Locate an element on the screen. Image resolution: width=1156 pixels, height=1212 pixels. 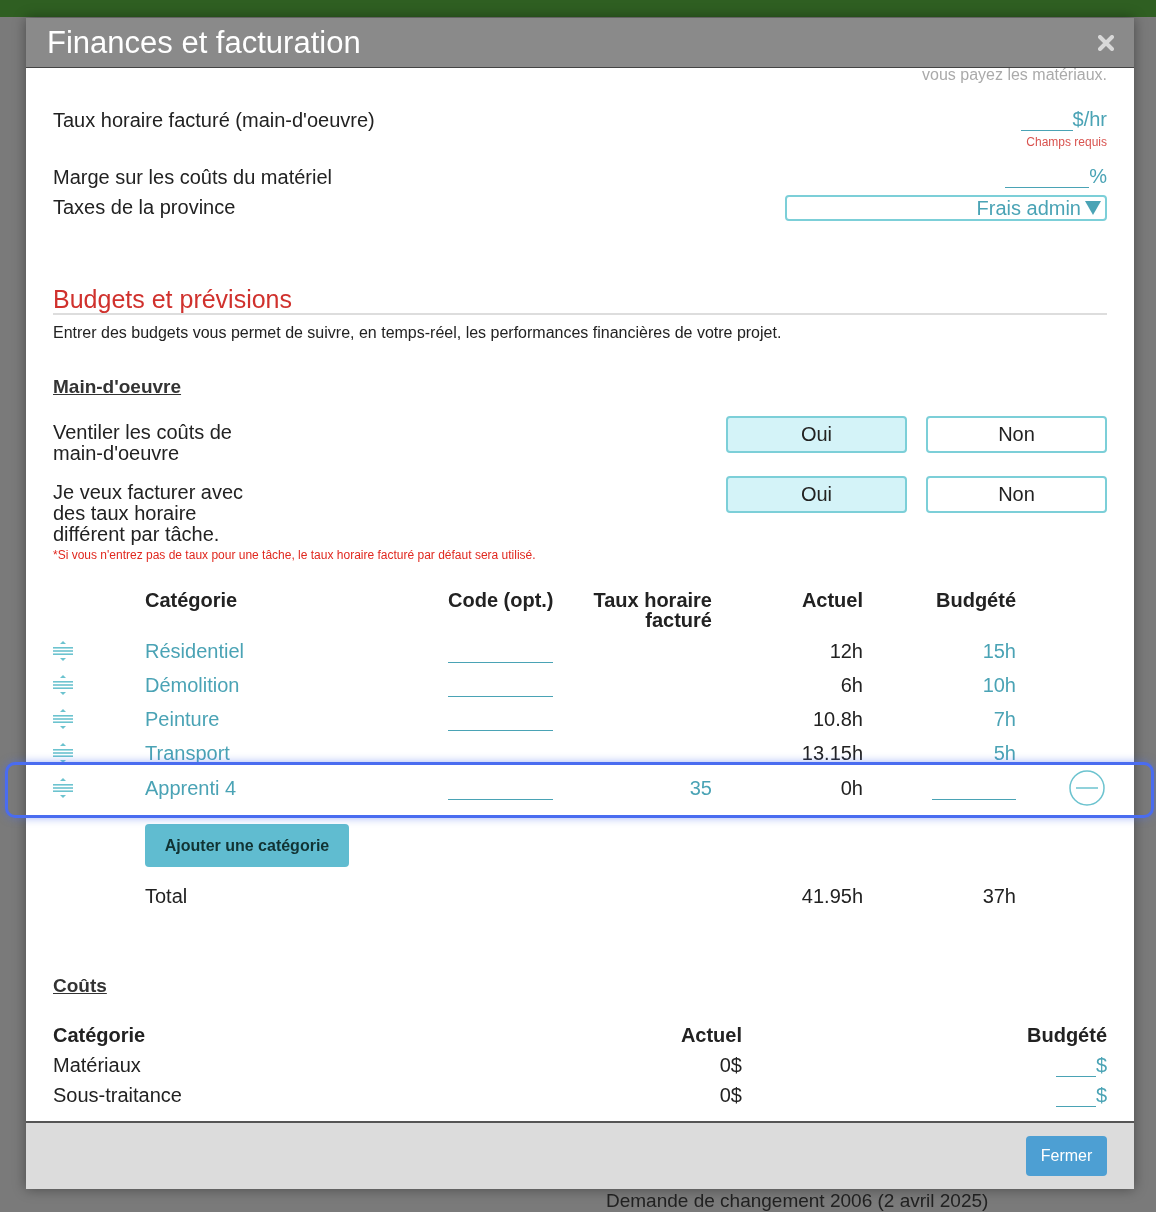
category-link: Transport is located at coordinates (296, 753).